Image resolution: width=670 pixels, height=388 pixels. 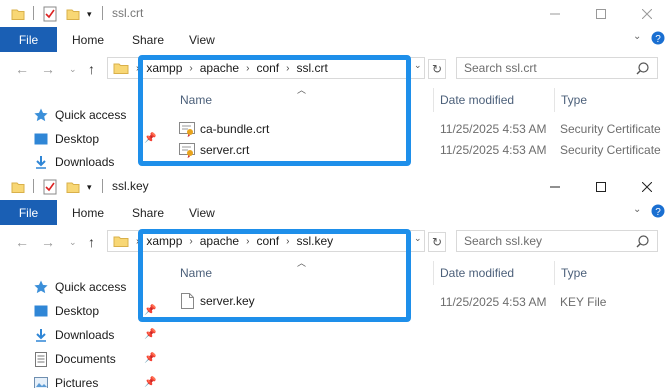 I want to click on window-title: ssl.crt, so click(x=128, y=13).